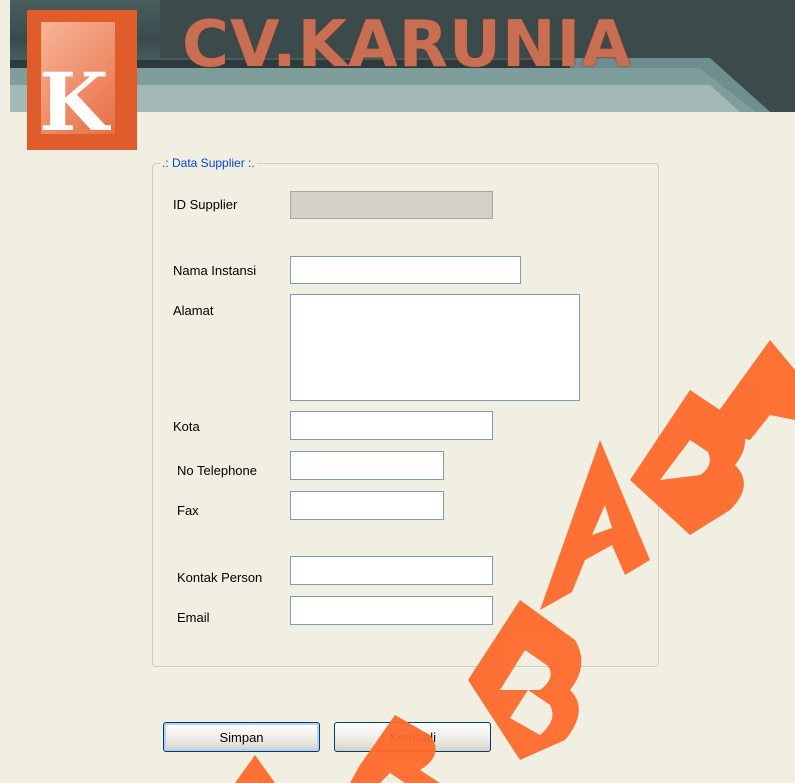 The width and height of the screenshot is (795, 783). Describe the element at coordinates (205, 204) in the screenshot. I see `id-supplier-label: ID Supplier` at that location.